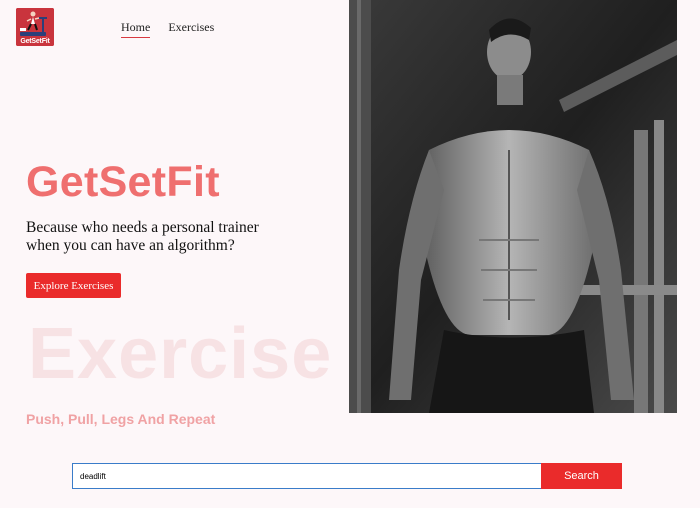 This screenshot has width=700, height=508. What do you see at coordinates (123, 182) in the screenshot?
I see `hero-title: GetSetFit` at bounding box center [123, 182].